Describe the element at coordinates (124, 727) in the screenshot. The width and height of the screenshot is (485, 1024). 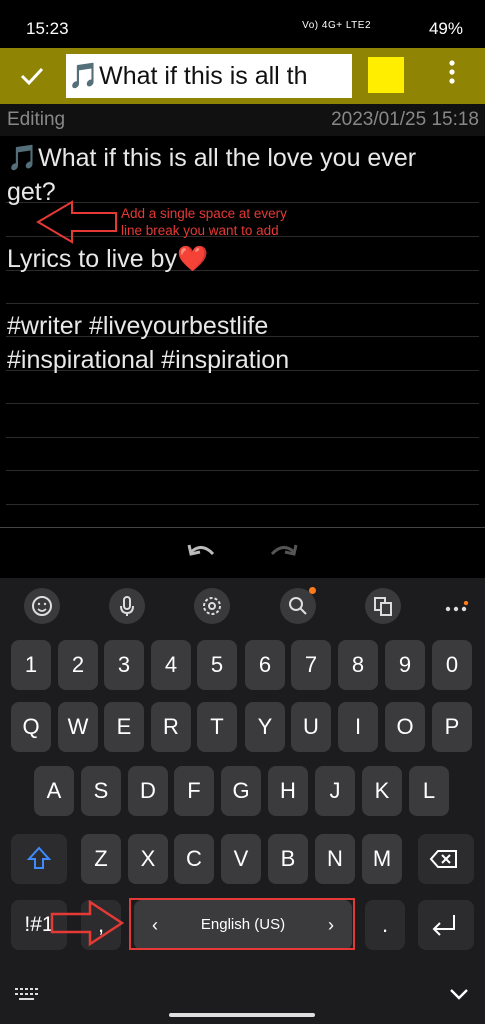
I see `key-e: E` at that location.